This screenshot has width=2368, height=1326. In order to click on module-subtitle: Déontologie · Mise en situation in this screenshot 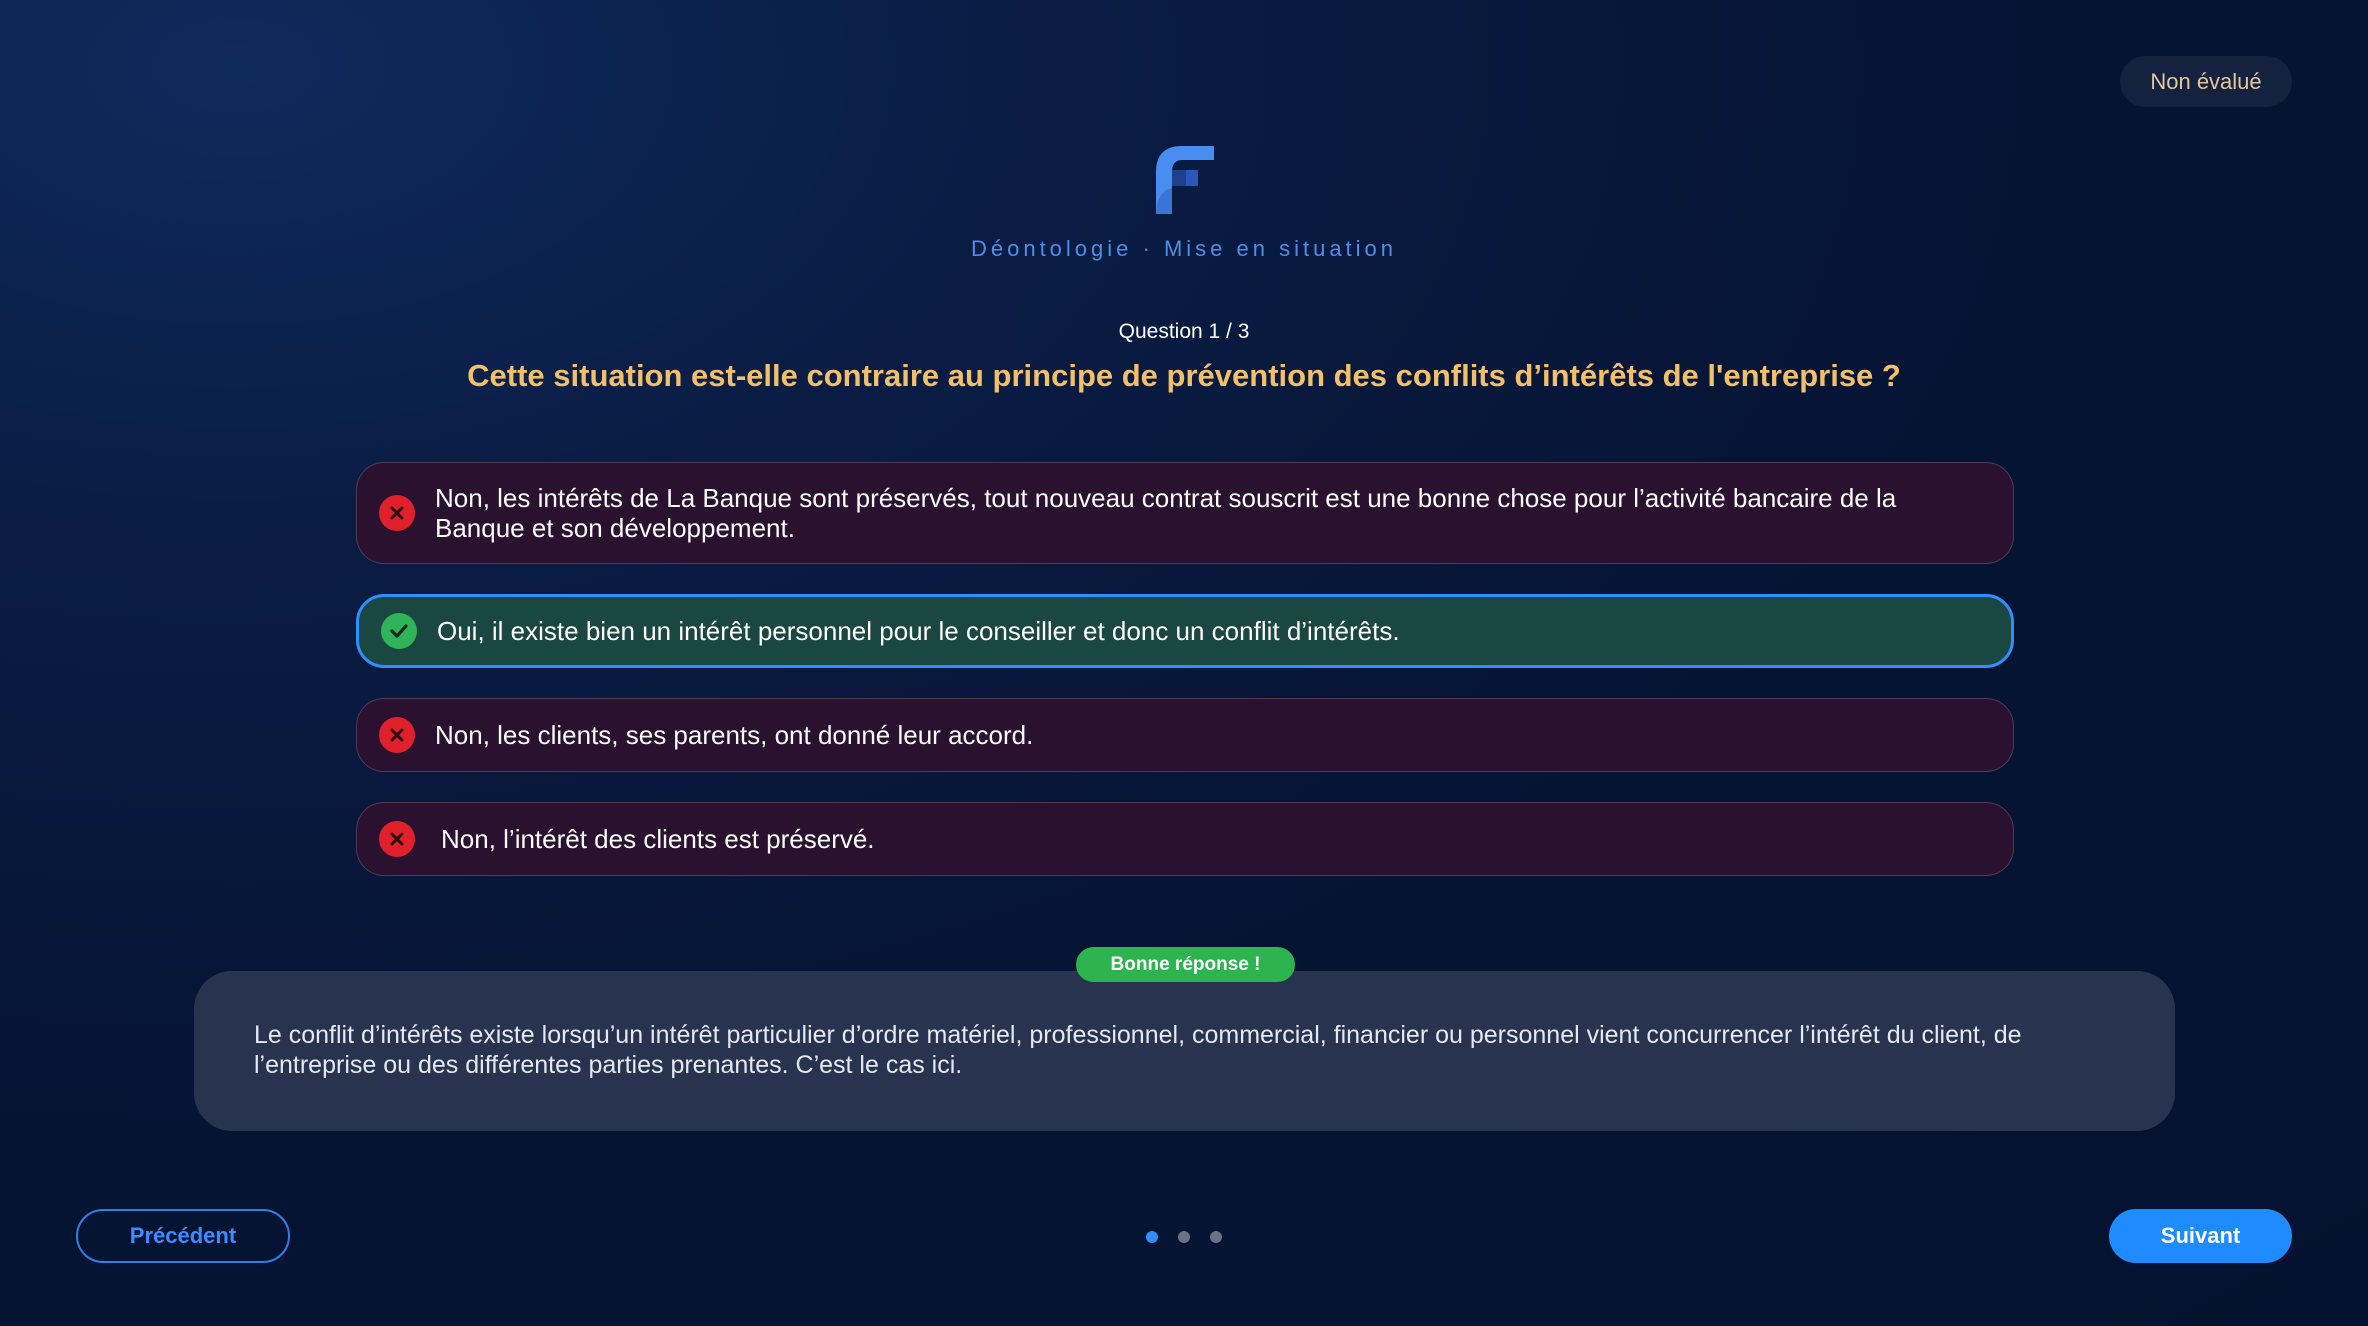, I will do `click(1184, 248)`.